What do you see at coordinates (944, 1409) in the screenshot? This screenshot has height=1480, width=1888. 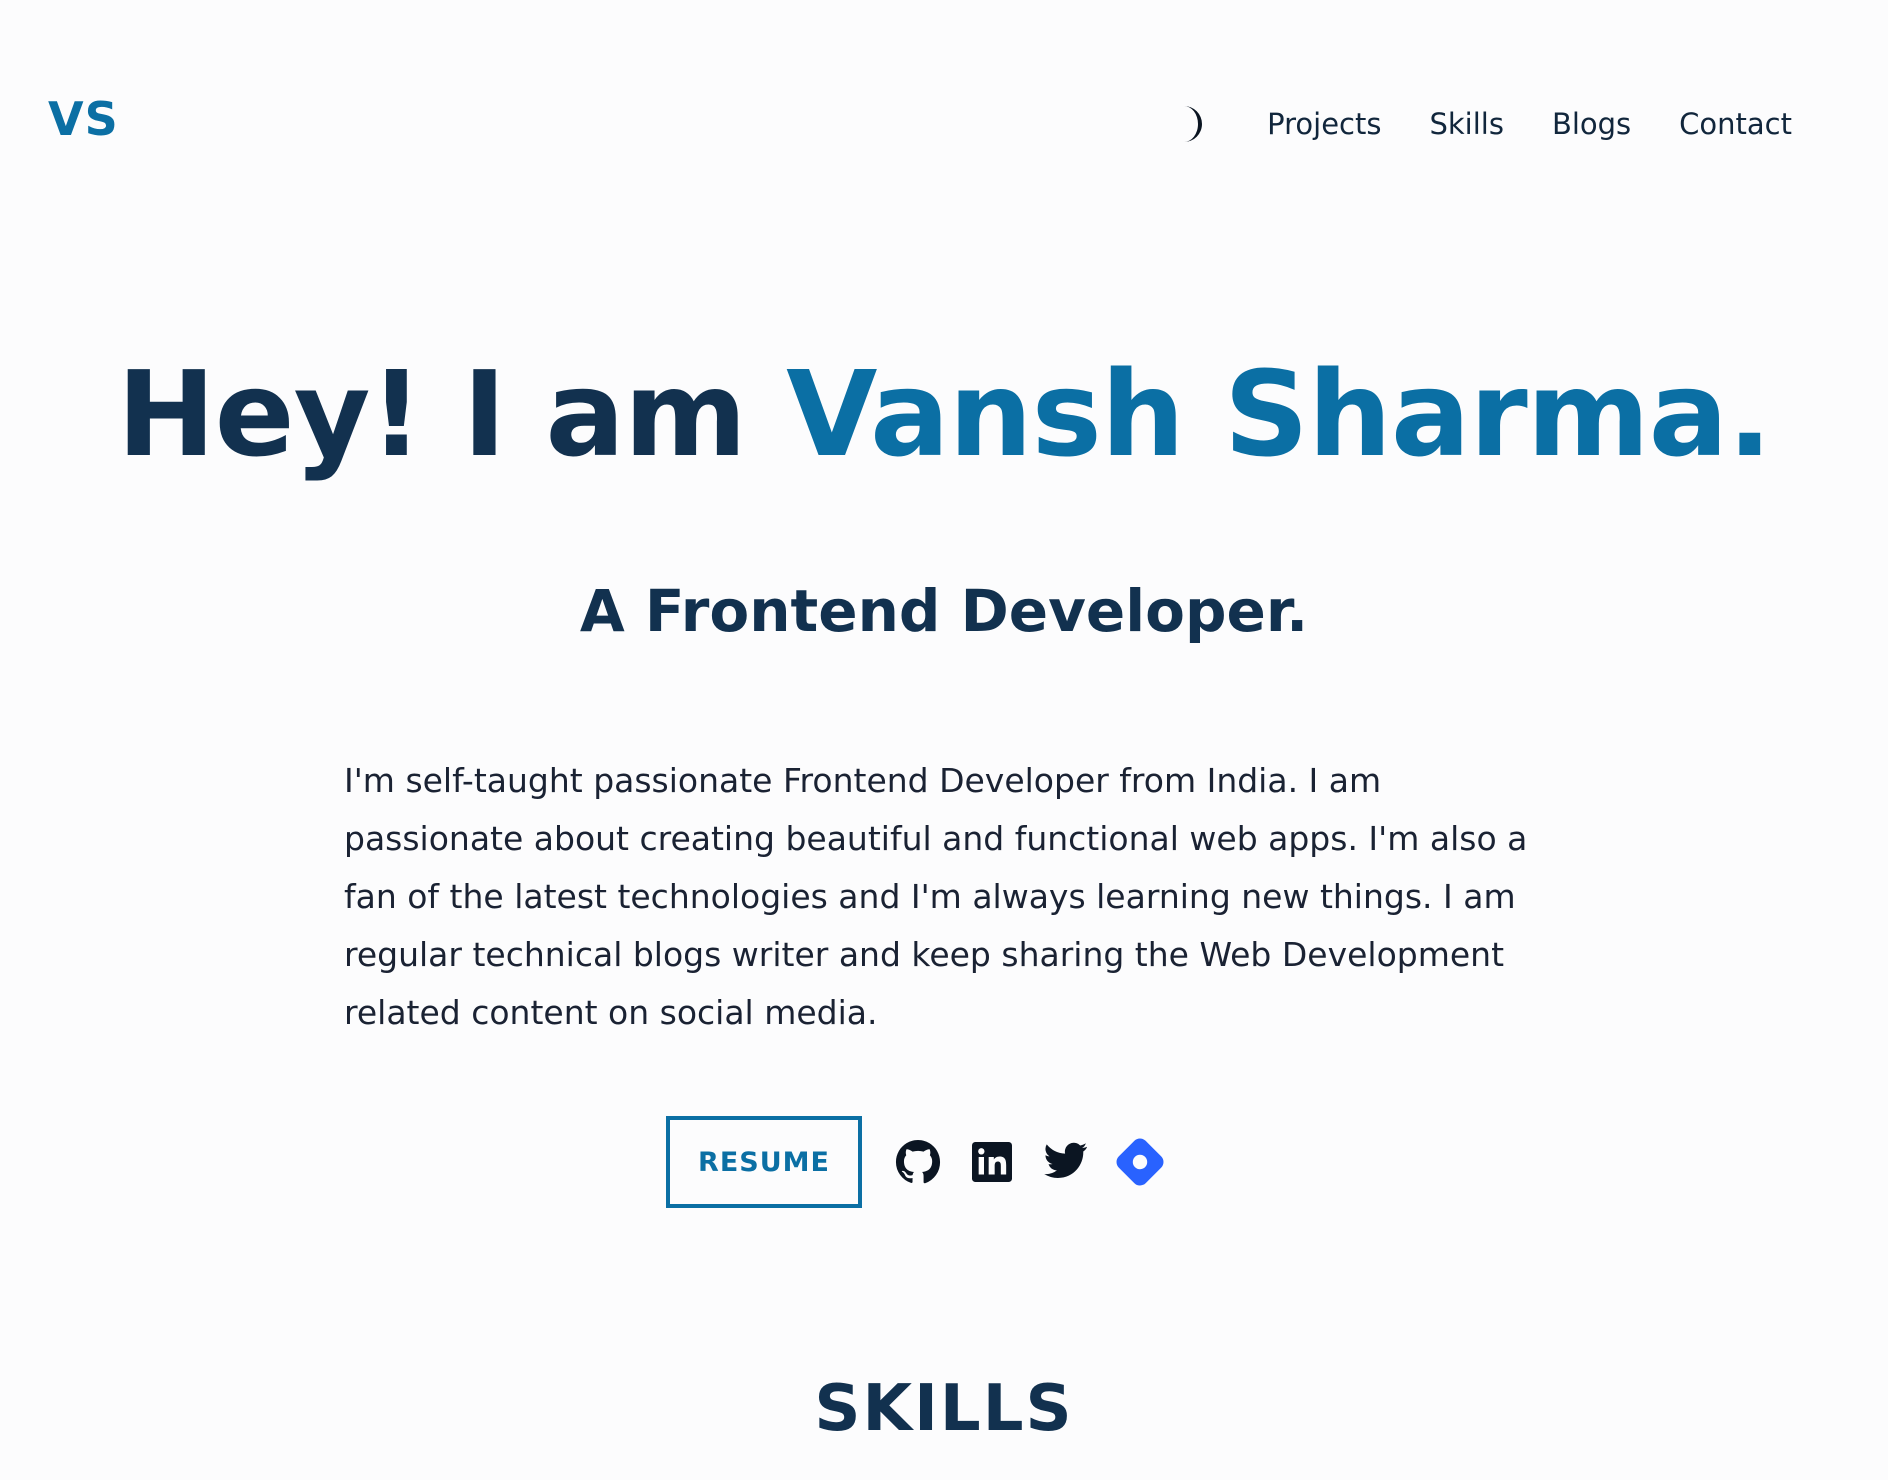 I see `skills-heading: SKILLS` at bounding box center [944, 1409].